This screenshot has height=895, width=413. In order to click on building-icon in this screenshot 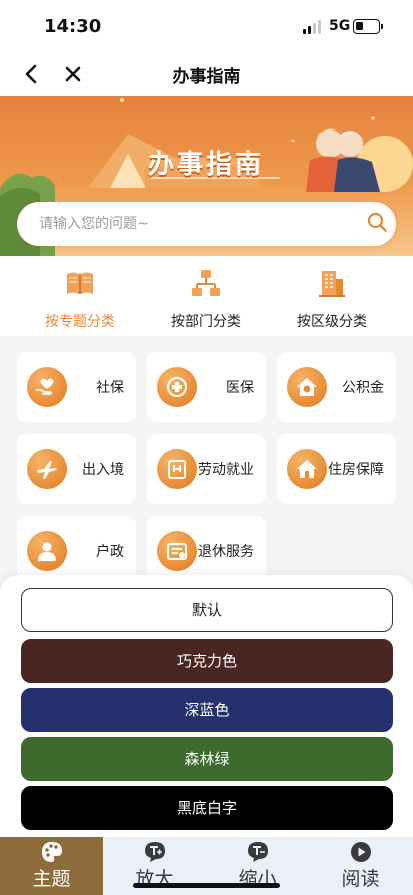, I will do `click(332, 284)`.